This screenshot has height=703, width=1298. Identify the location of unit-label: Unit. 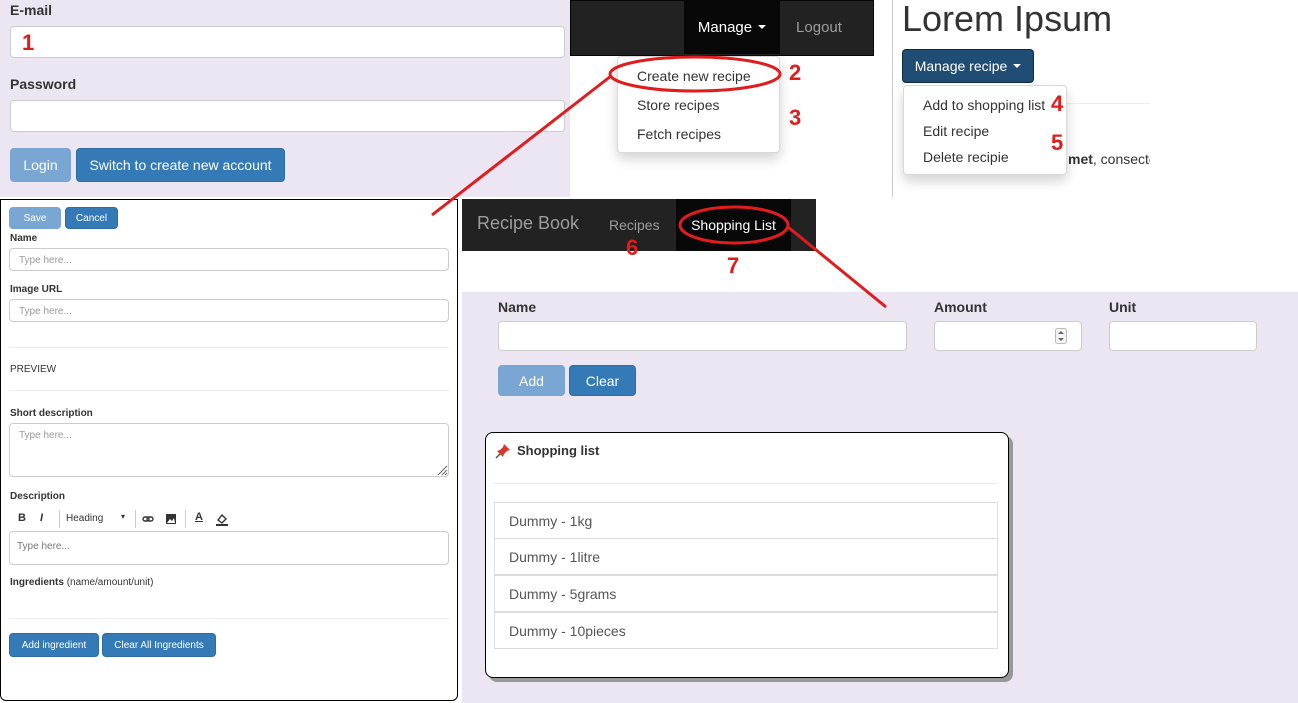
(1123, 307).